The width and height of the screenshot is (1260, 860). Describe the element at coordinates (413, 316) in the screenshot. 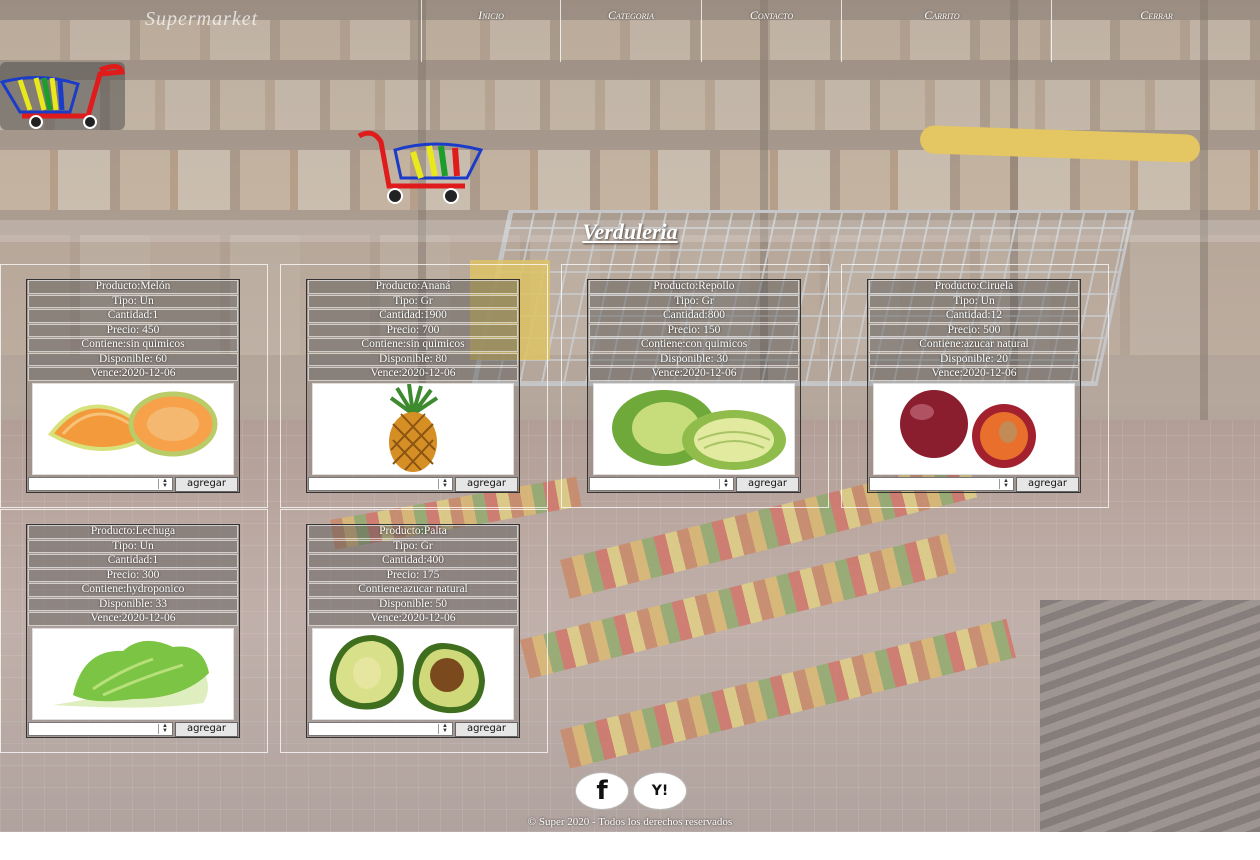

I see `product-quantity: Cantidad:1900` at that location.